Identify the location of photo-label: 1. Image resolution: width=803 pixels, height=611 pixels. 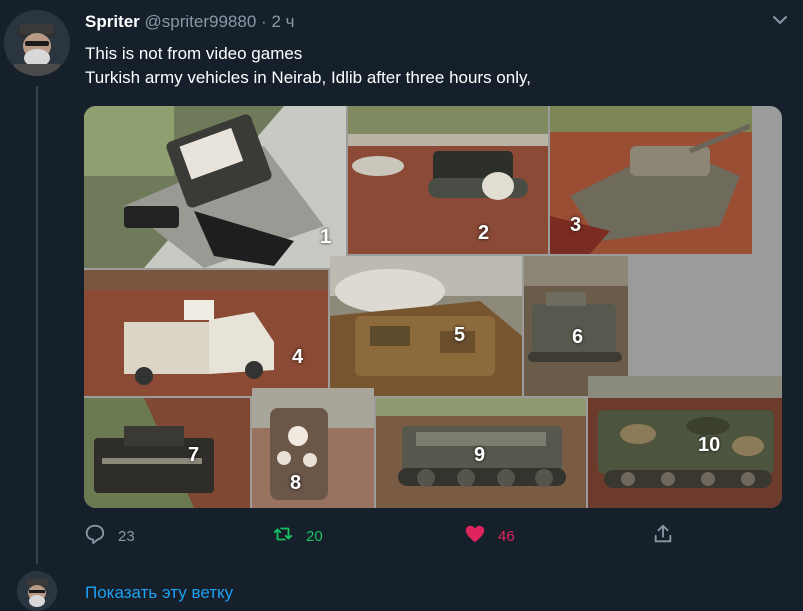
(326, 237).